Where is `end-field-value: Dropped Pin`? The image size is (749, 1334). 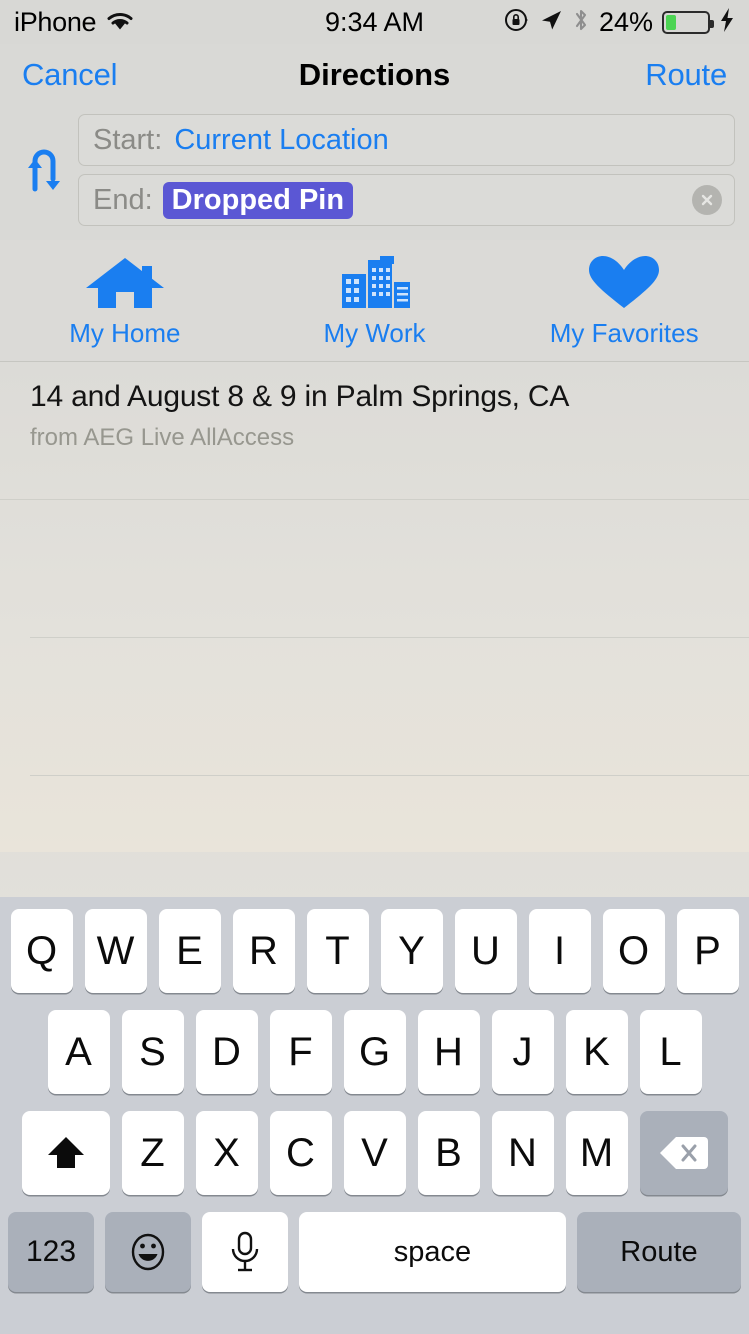 end-field-value: Dropped Pin is located at coordinates (258, 200).